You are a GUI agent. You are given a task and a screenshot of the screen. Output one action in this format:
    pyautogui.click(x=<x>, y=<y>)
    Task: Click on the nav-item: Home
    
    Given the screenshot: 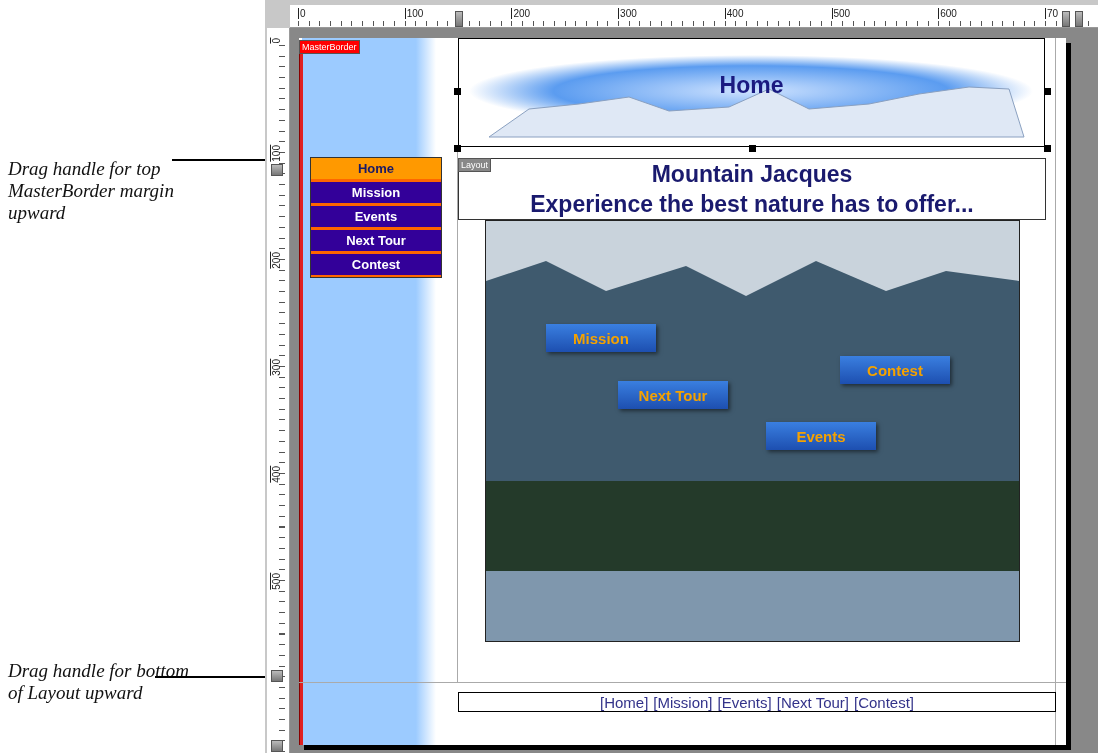 What is the action you would take?
    pyautogui.click(x=376, y=168)
    